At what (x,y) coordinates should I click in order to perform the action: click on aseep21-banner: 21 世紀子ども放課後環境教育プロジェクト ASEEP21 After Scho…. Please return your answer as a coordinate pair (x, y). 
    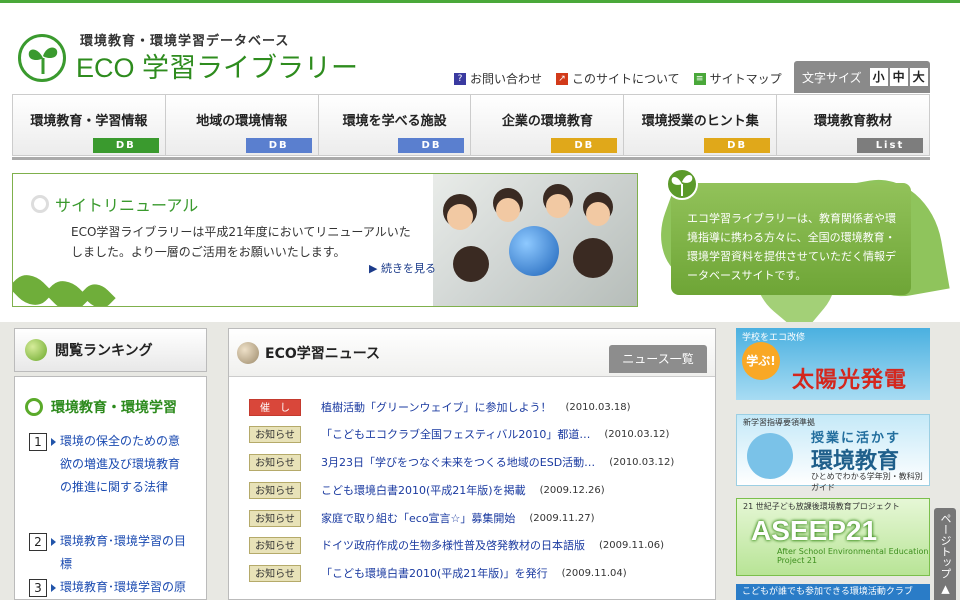
    Looking at the image, I should click on (833, 537).